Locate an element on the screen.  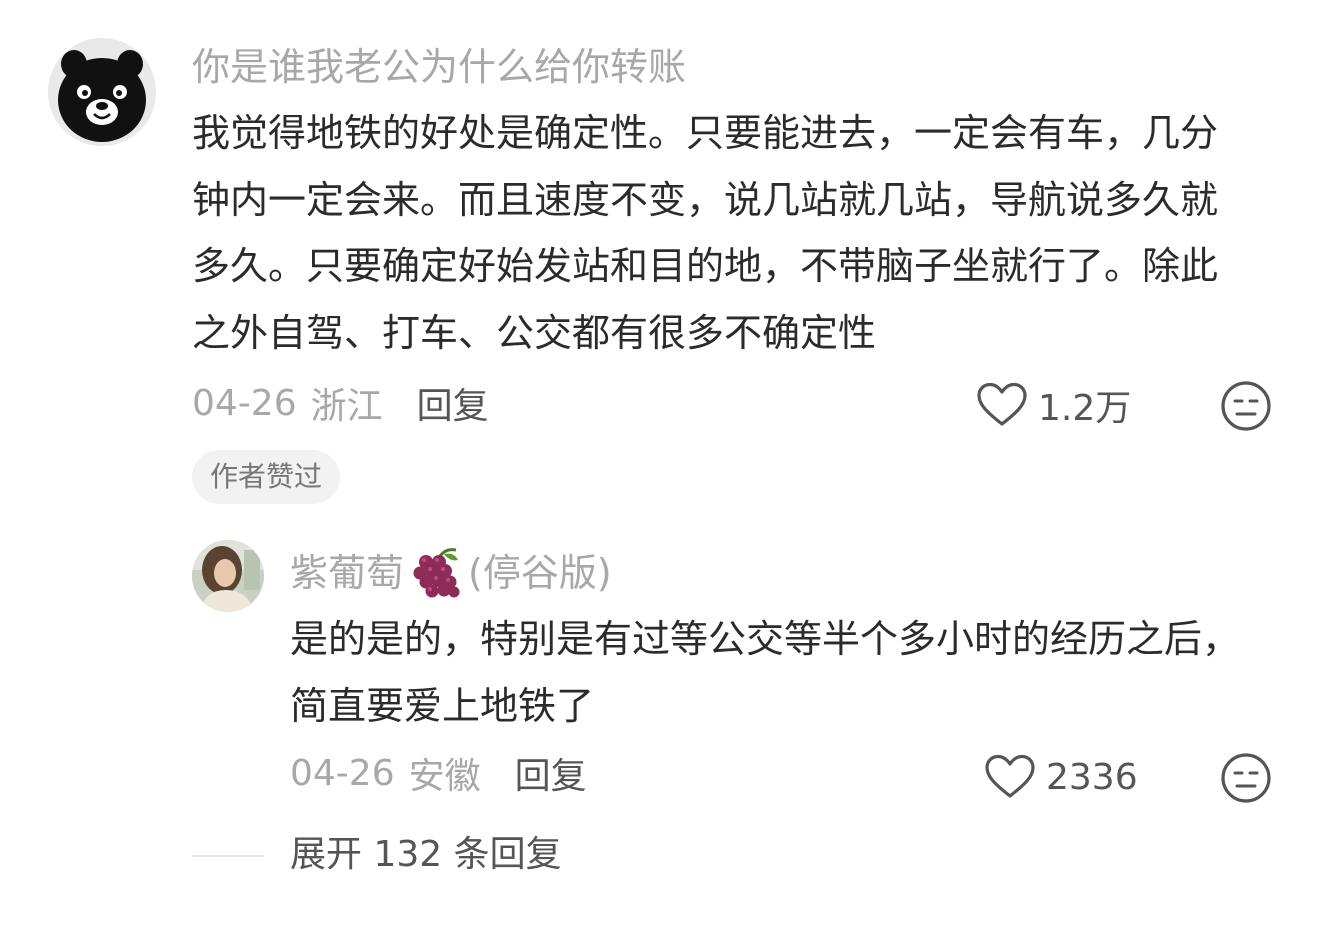
expand-replies-button: 展开 132 条回复 is located at coordinates (426, 855).